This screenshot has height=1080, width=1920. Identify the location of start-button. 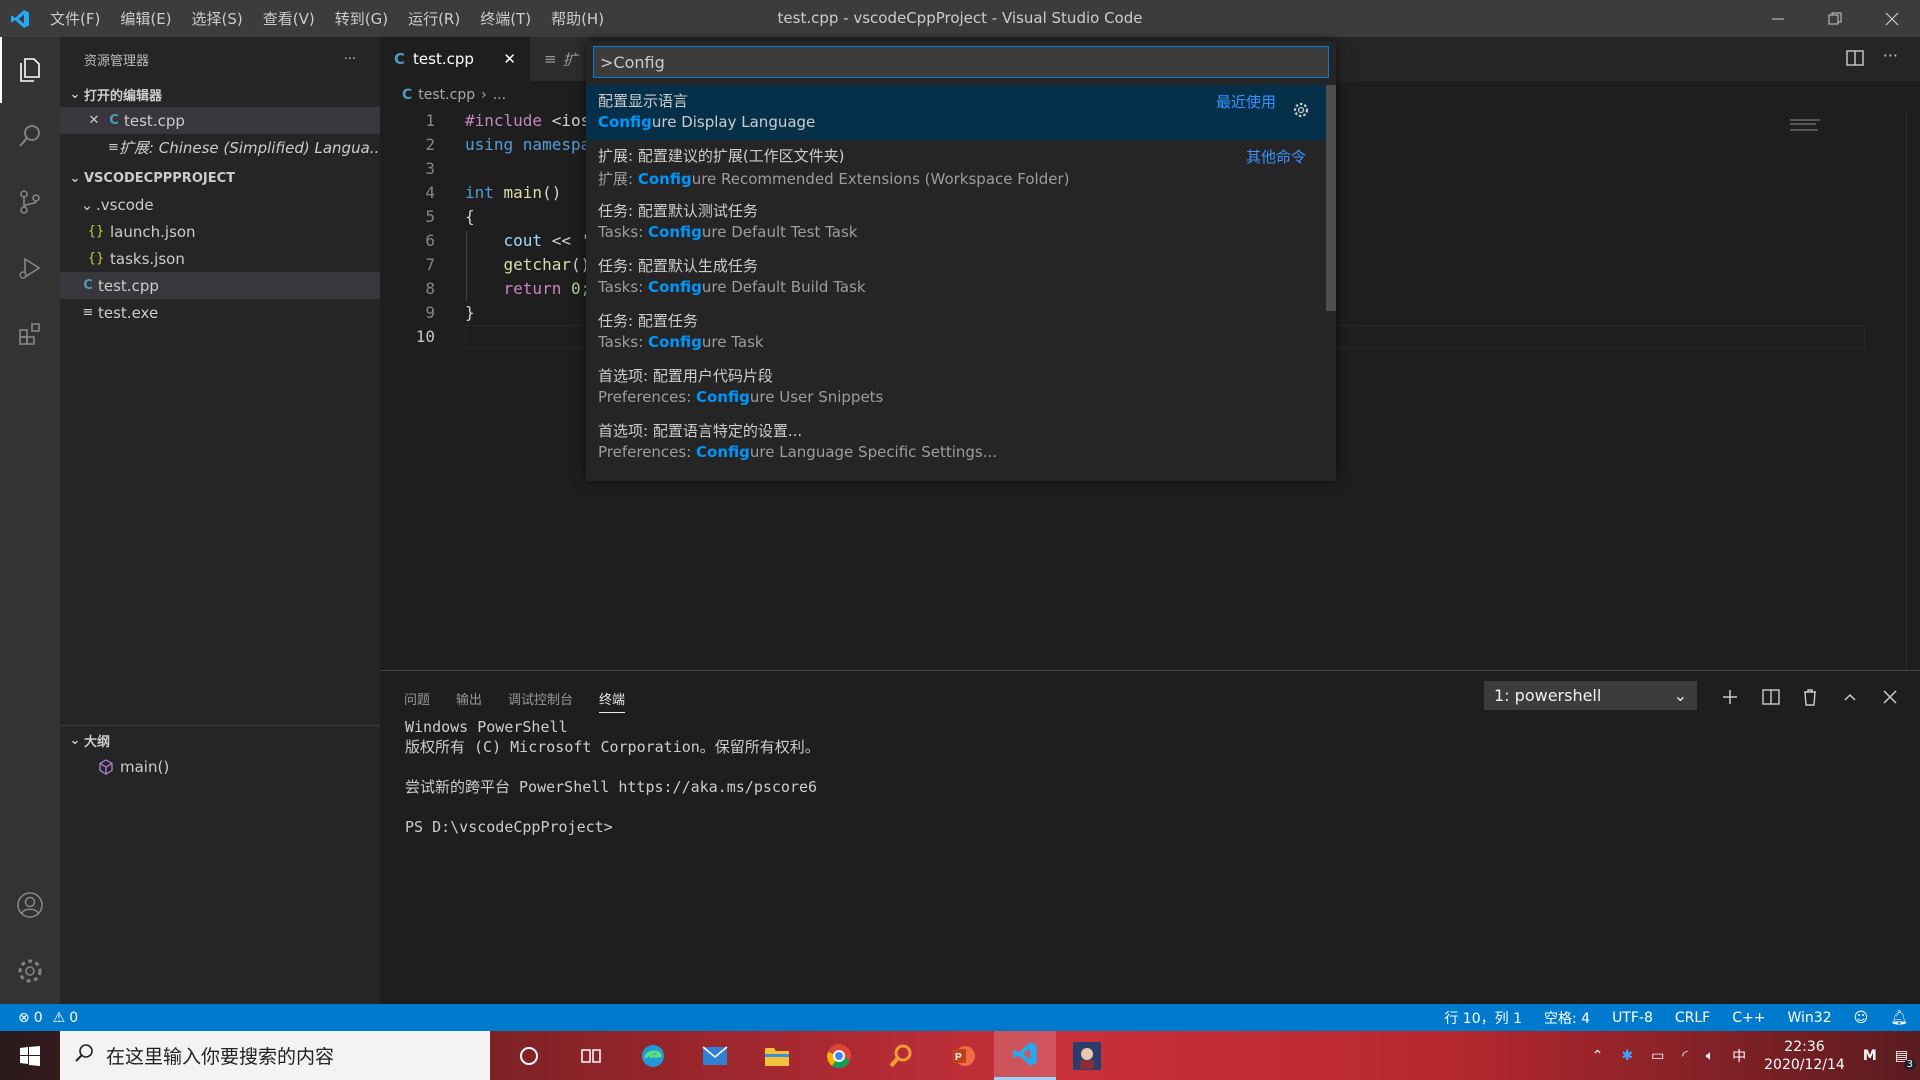
(30, 1055).